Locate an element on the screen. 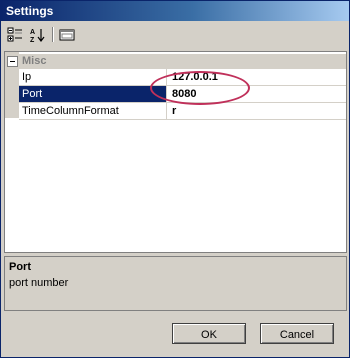  property-row-port: Port 8080 is located at coordinates (182, 94).